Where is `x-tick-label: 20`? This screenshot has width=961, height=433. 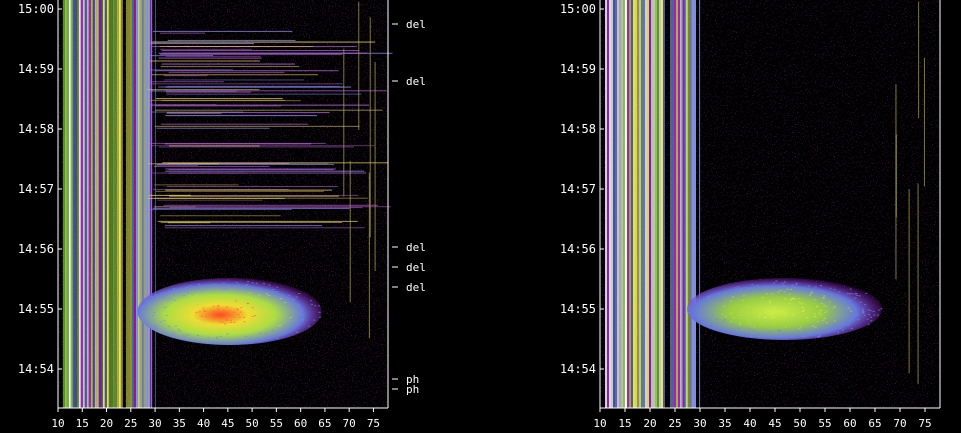
x-tick-label: 20 is located at coordinates (106, 423).